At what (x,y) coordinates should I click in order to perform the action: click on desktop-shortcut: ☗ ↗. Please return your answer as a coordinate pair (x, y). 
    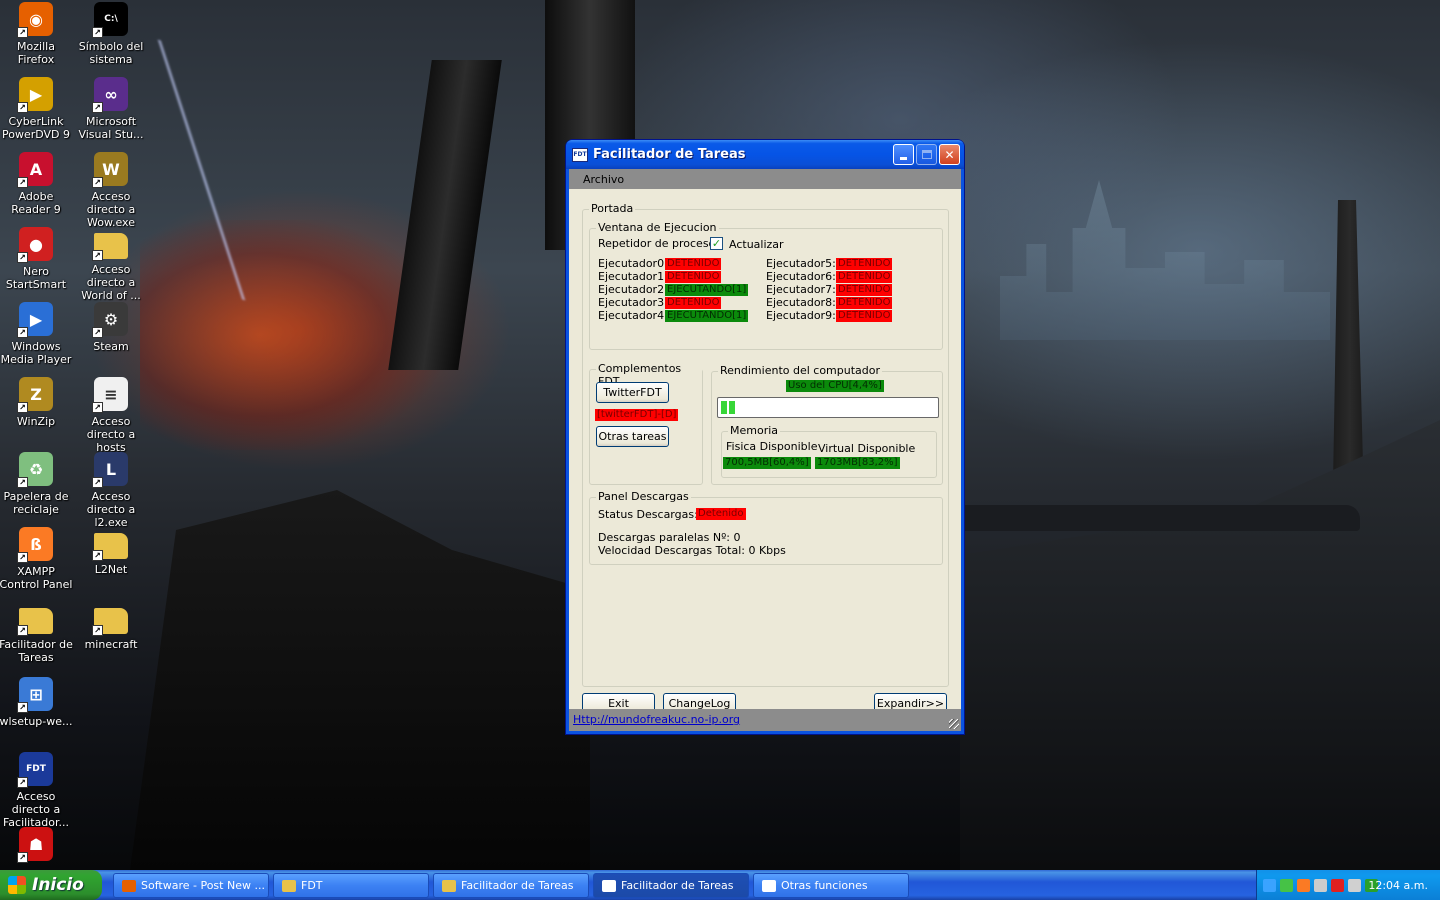
    Looking at the image, I should click on (37, 846).